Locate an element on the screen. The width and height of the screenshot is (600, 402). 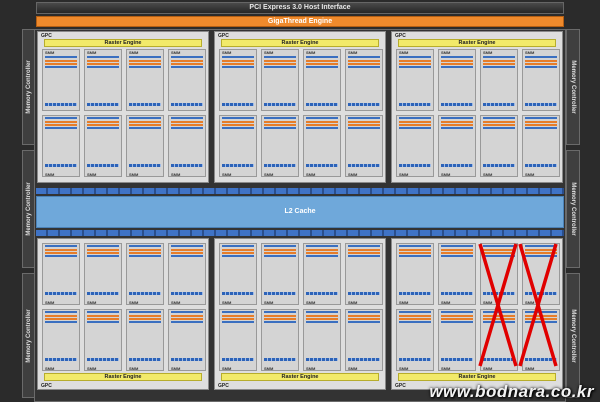
dispatch-strip is located at coordinates (280, 253).